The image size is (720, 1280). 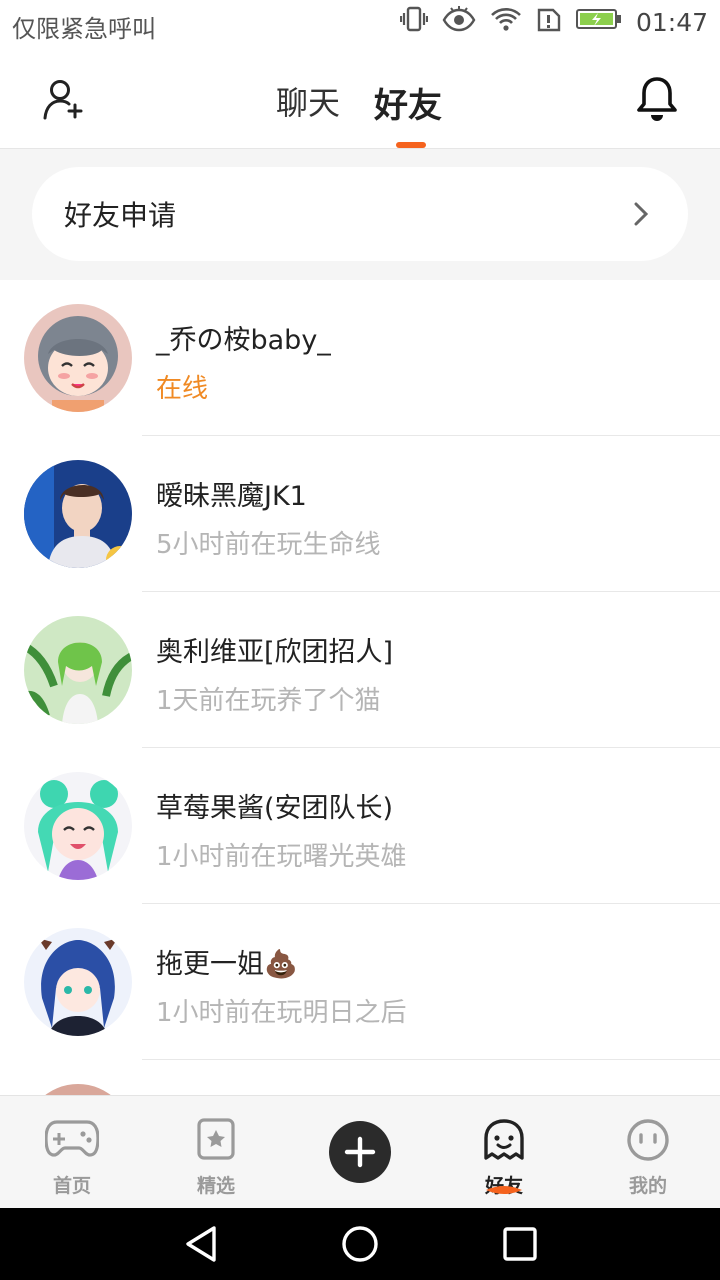 I want to click on friend-name: 奥利维亚[欣团招人], so click(x=275, y=652).